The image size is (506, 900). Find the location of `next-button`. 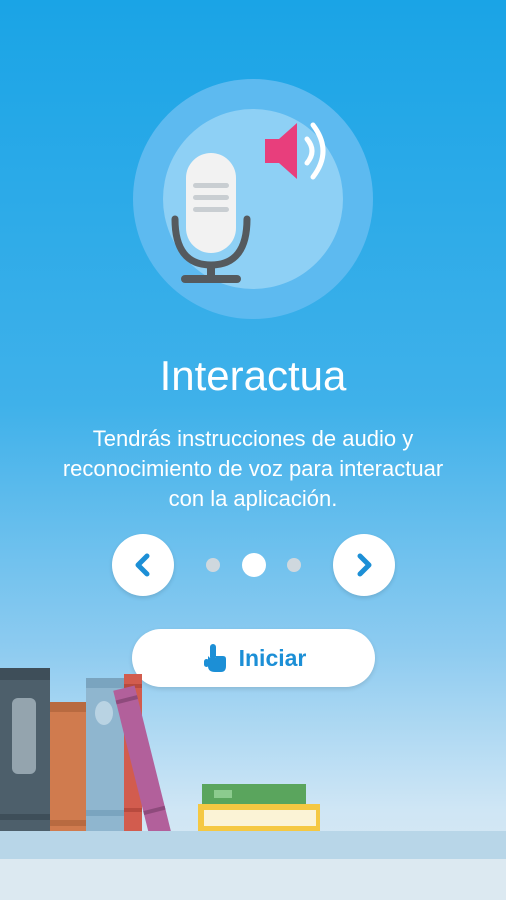

next-button is located at coordinates (364, 565).